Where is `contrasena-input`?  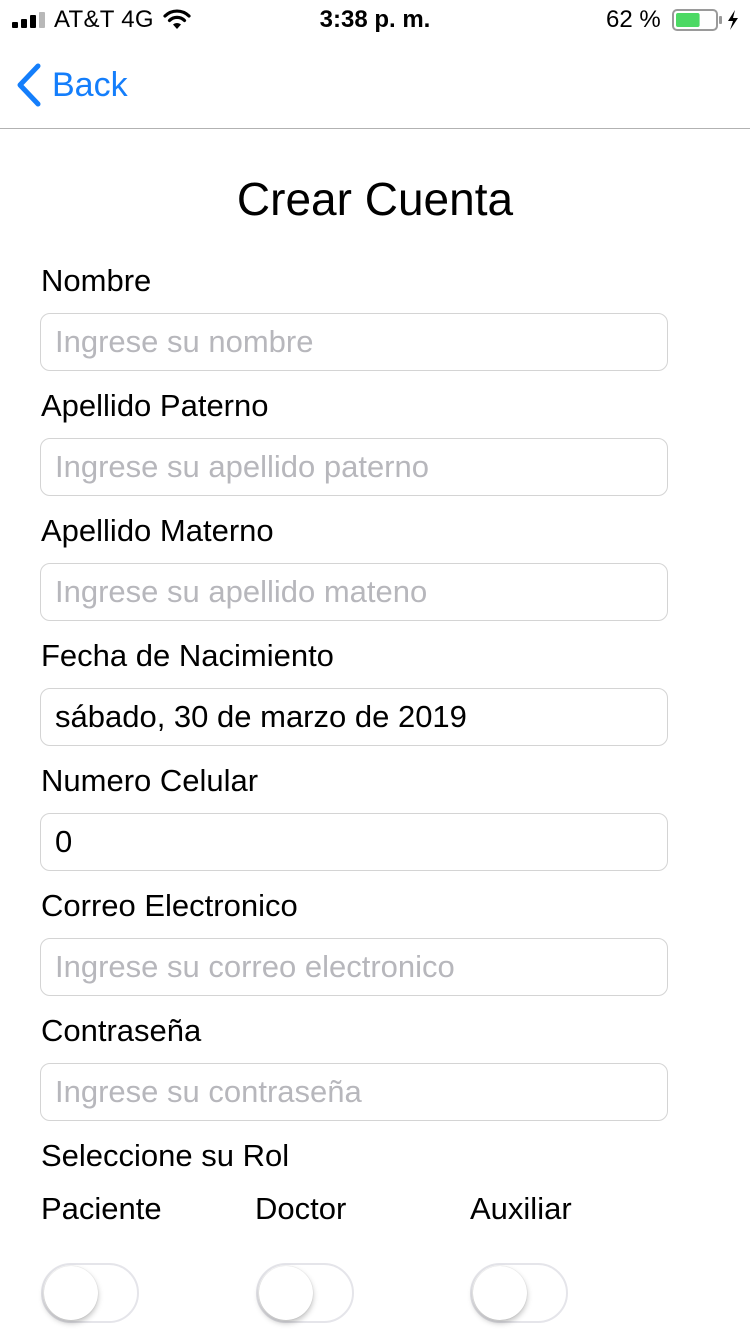
contrasena-input is located at coordinates (354, 1092).